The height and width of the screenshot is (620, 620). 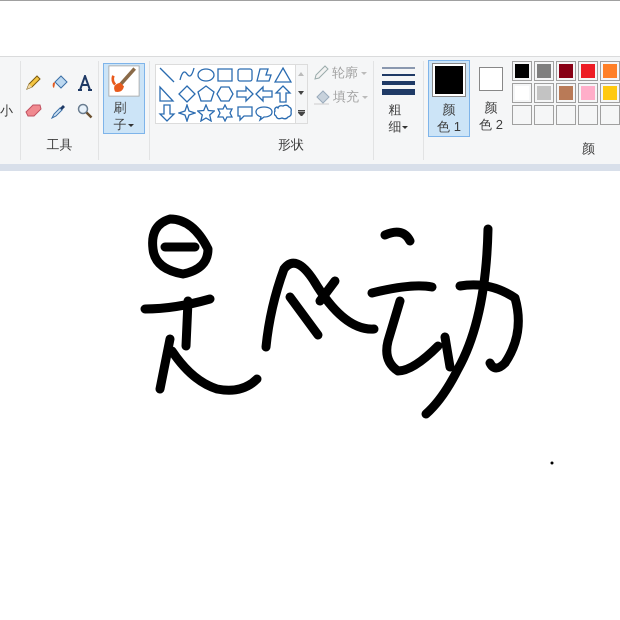 What do you see at coordinates (491, 98) in the screenshot?
I see `color-2-button: 颜色 2` at bounding box center [491, 98].